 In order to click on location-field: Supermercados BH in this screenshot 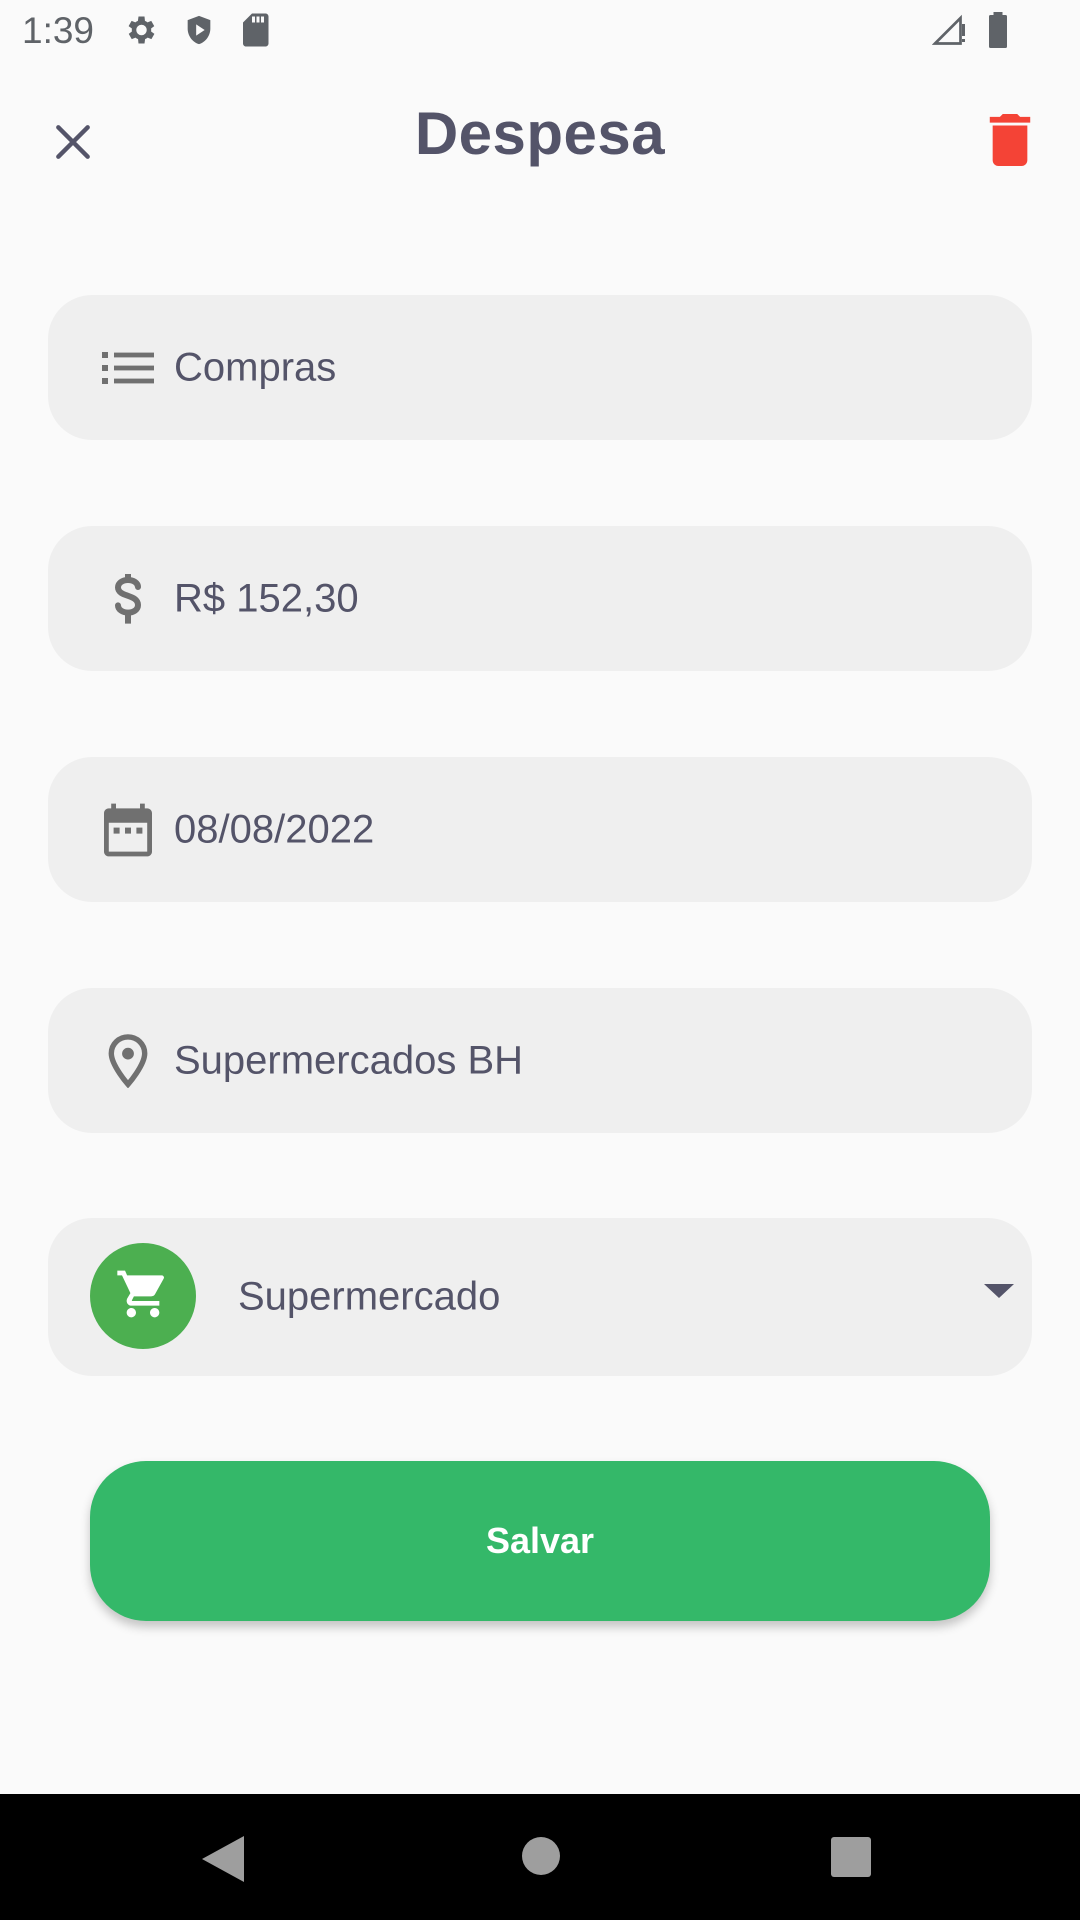, I will do `click(540, 1060)`.